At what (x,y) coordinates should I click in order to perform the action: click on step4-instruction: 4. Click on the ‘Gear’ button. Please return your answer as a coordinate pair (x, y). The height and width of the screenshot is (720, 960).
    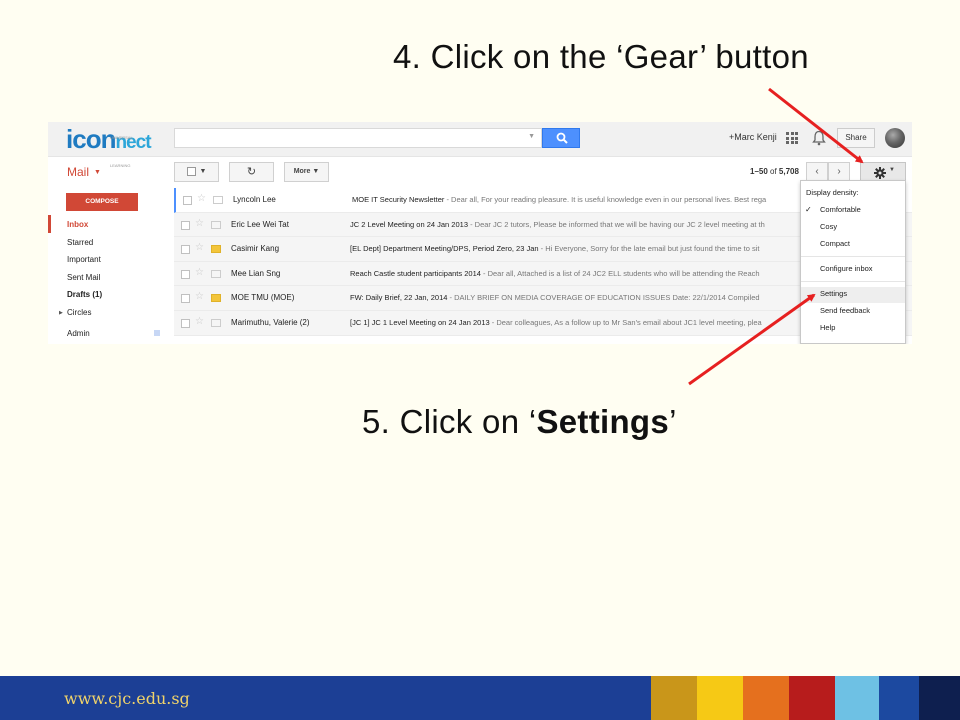
    Looking at the image, I should click on (601, 56).